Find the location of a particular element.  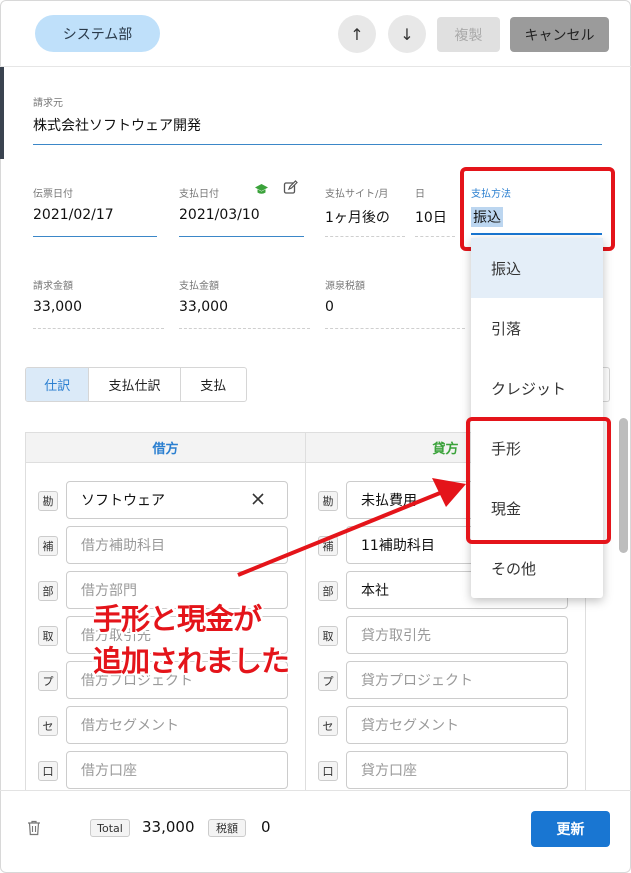

total-tag: Total is located at coordinates (110, 828).